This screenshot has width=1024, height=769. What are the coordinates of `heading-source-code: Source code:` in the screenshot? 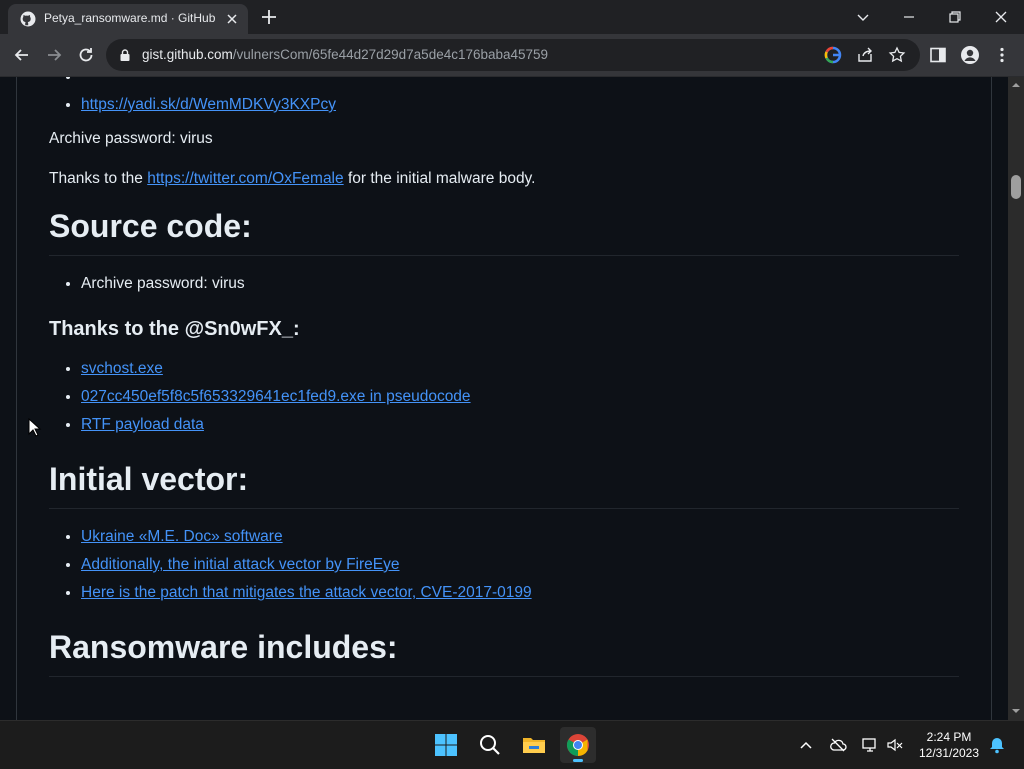 It's located at (150, 226).